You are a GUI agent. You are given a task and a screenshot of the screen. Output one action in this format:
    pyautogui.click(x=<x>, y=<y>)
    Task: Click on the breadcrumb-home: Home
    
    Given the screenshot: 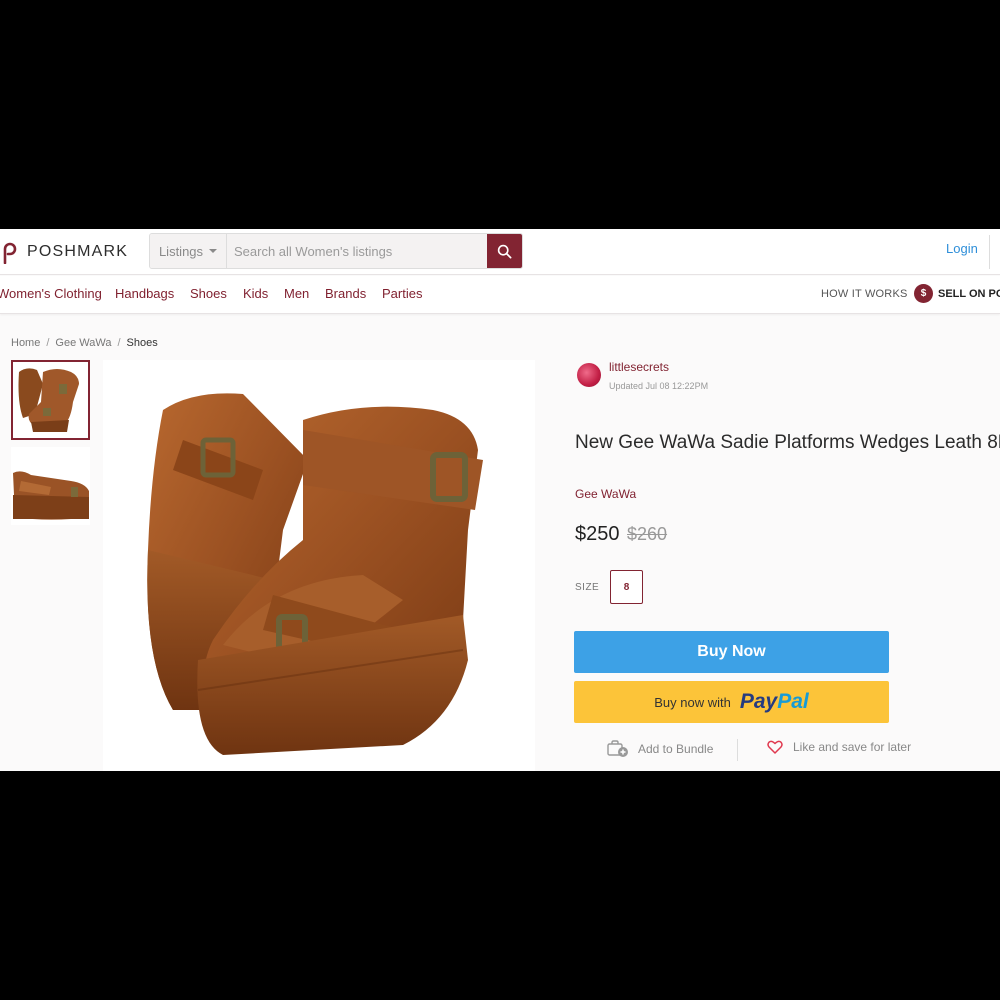 What is the action you would take?
    pyautogui.click(x=25, y=343)
    